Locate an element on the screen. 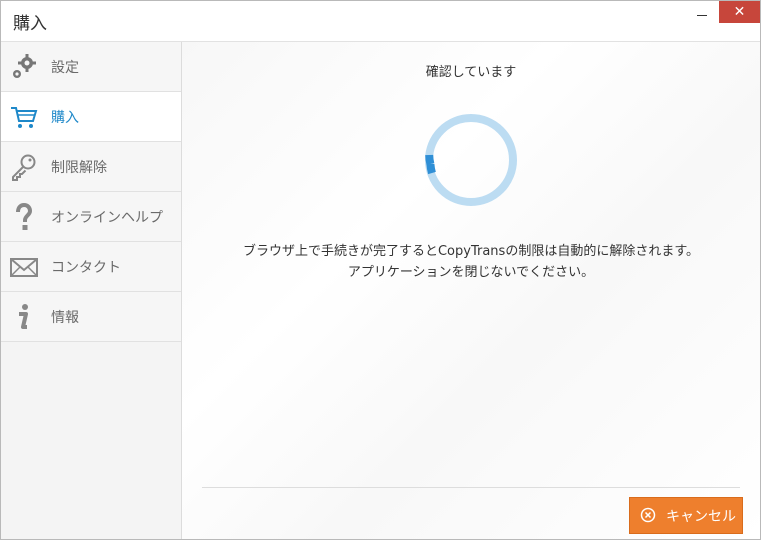  cancel-button-label: キャンセル is located at coordinates (701, 517).